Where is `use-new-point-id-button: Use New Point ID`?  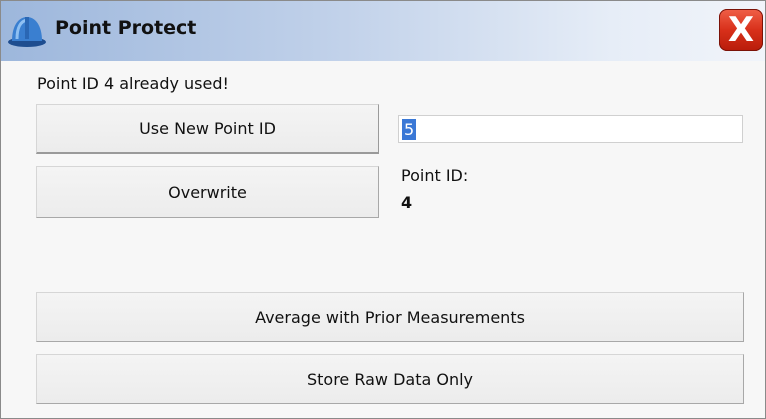
use-new-point-id-button: Use New Point ID is located at coordinates (207, 129).